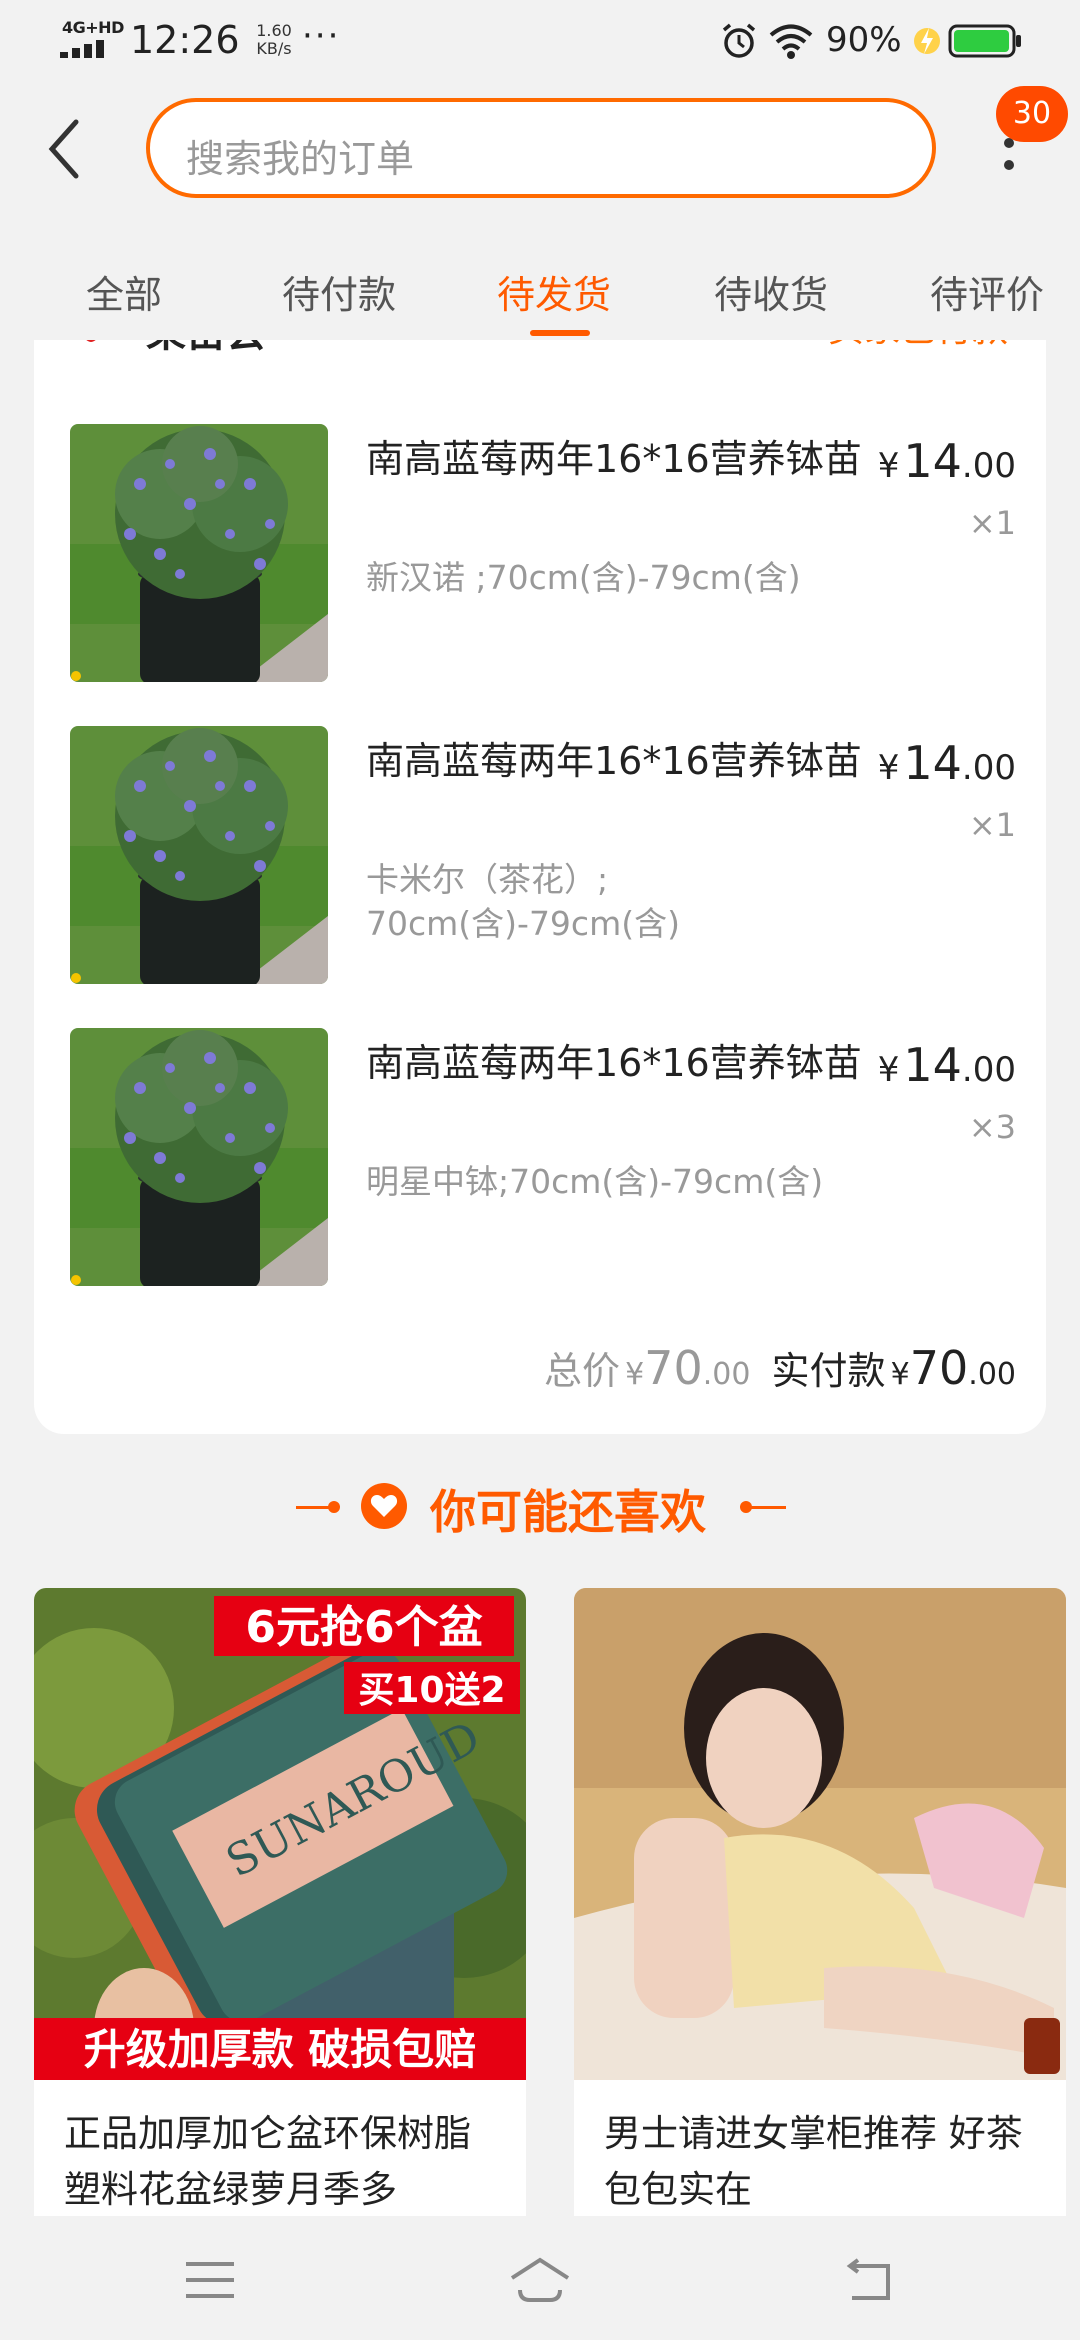  Describe the element at coordinates (726, 1374) in the screenshot. I see `total-decimal: .00` at that location.